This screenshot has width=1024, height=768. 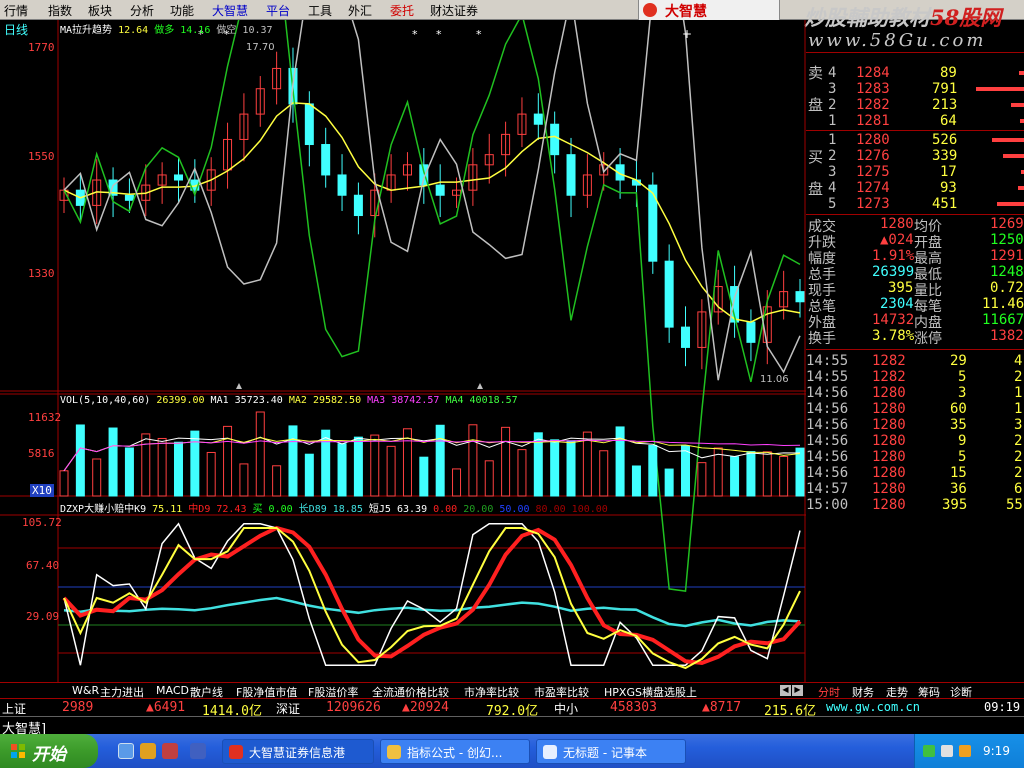 I want to click on tick-volume: 29, so click(x=958, y=361).